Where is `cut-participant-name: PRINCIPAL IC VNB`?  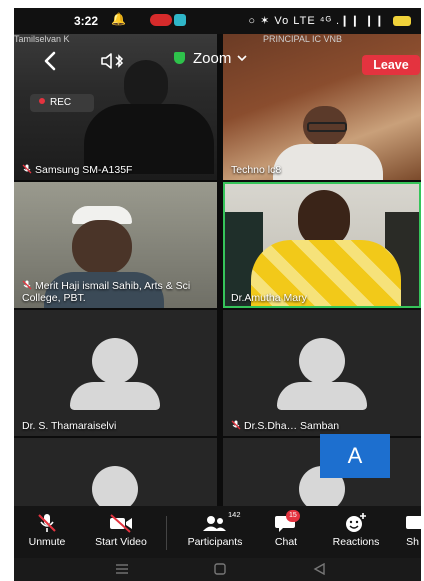 cut-participant-name: PRINCIPAL IC VNB is located at coordinates (303, 39).